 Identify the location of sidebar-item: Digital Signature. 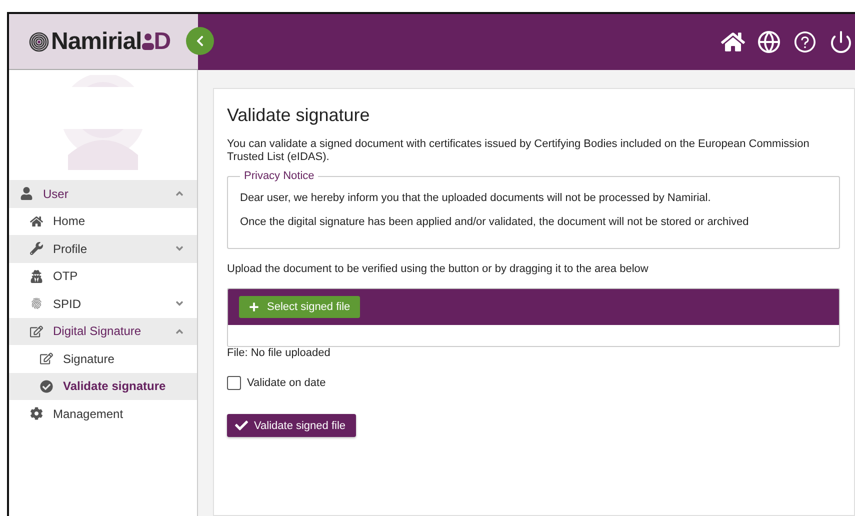
(103, 331).